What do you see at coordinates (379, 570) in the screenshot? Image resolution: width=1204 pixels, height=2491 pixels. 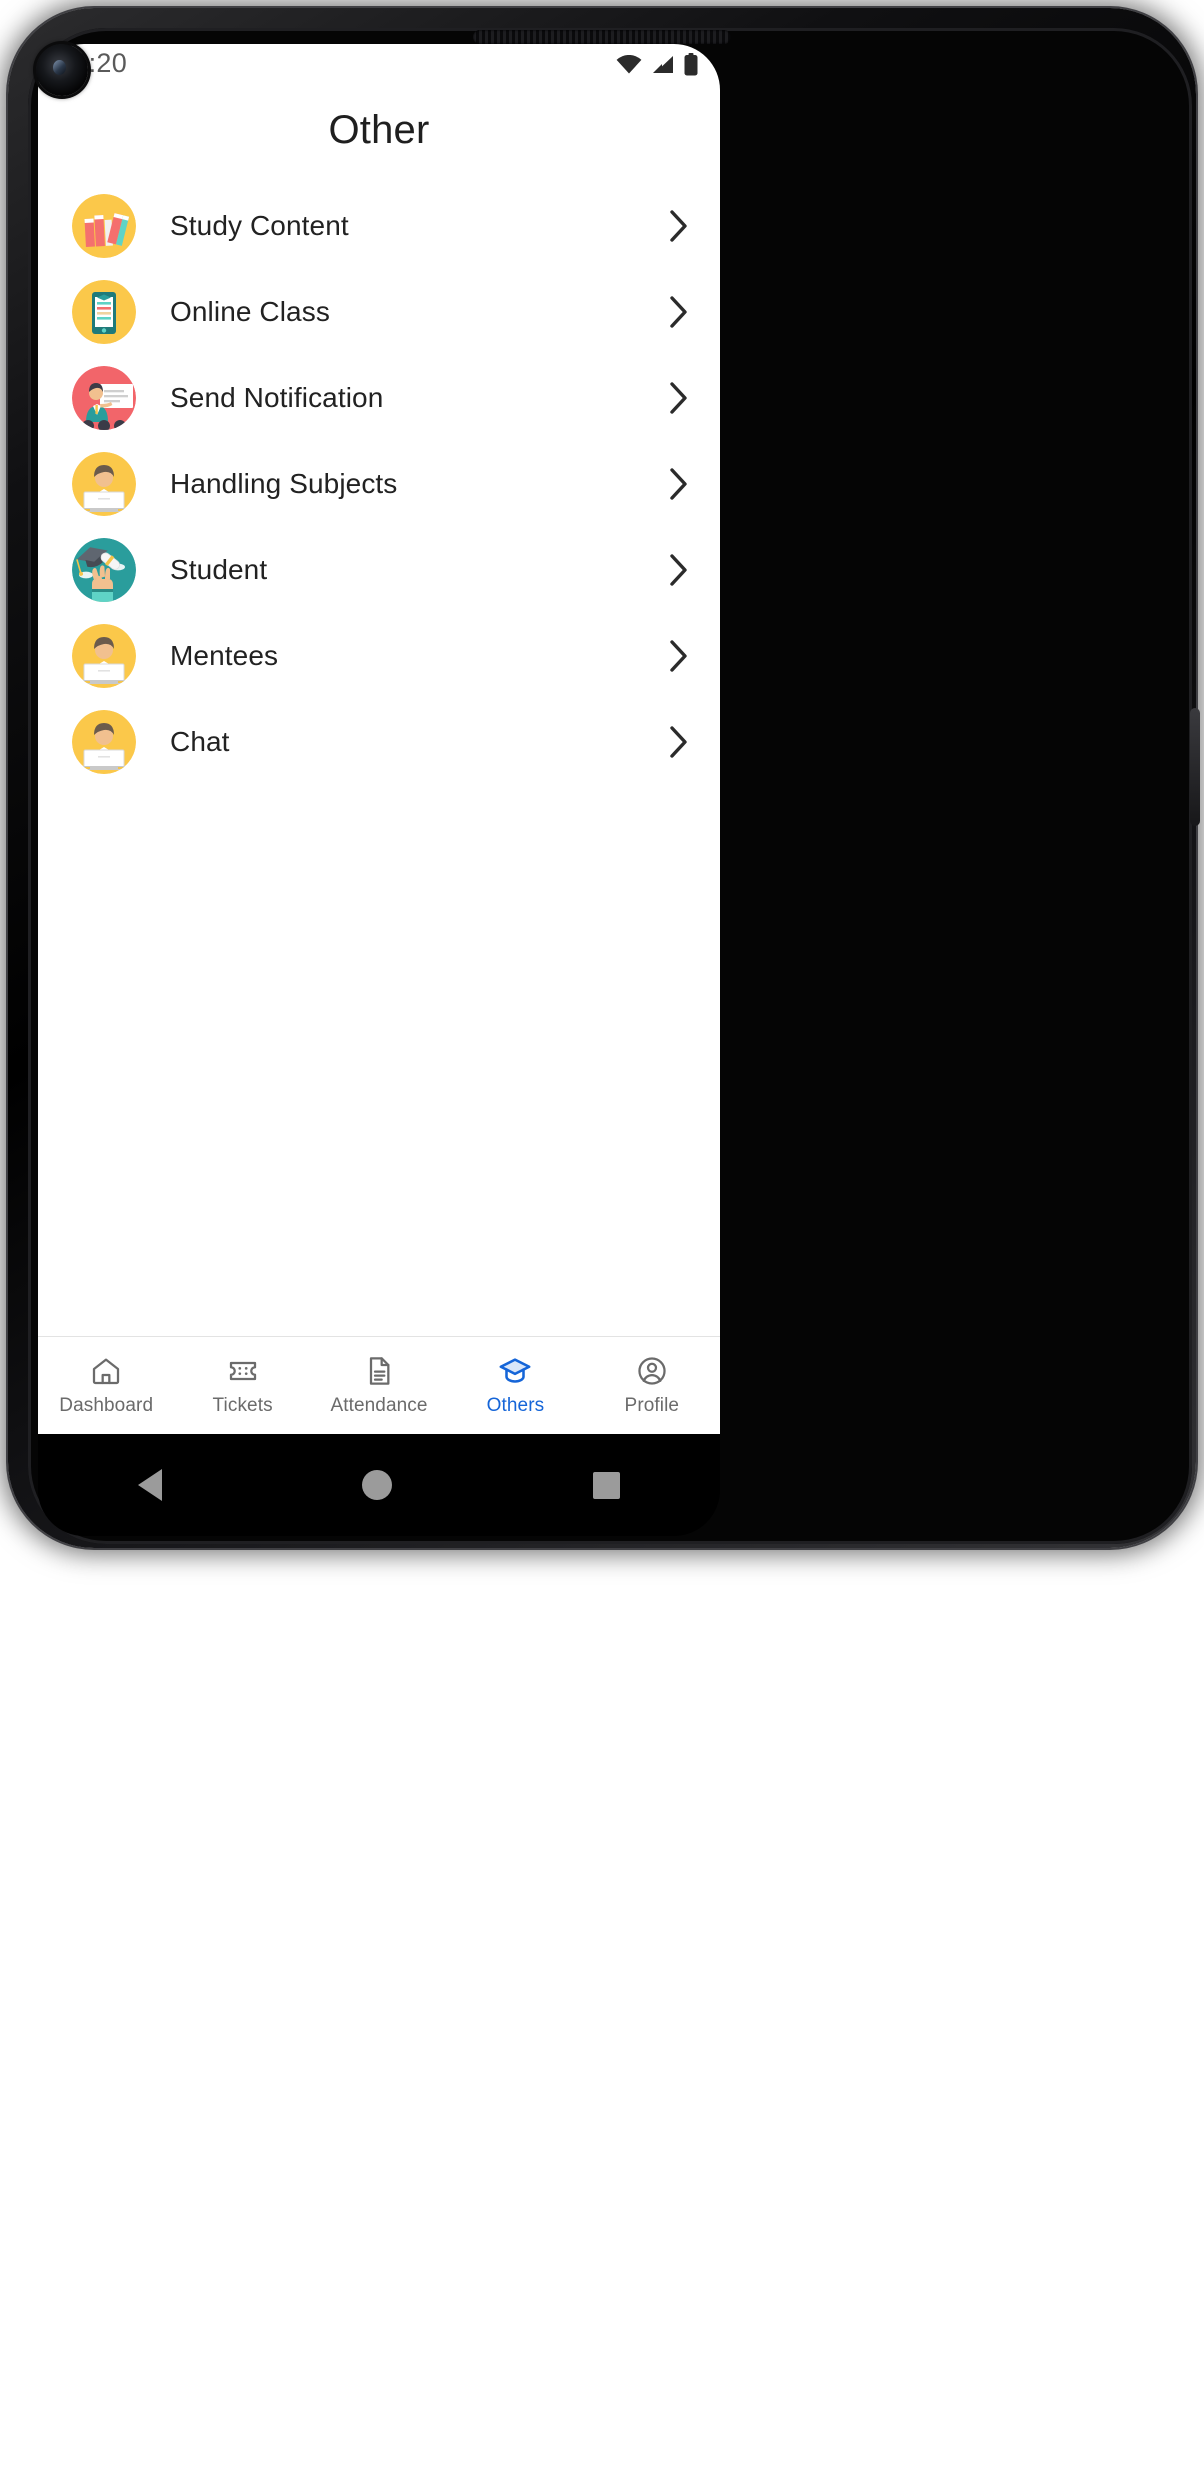 I see `list-item: Student` at bounding box center [379, 570].